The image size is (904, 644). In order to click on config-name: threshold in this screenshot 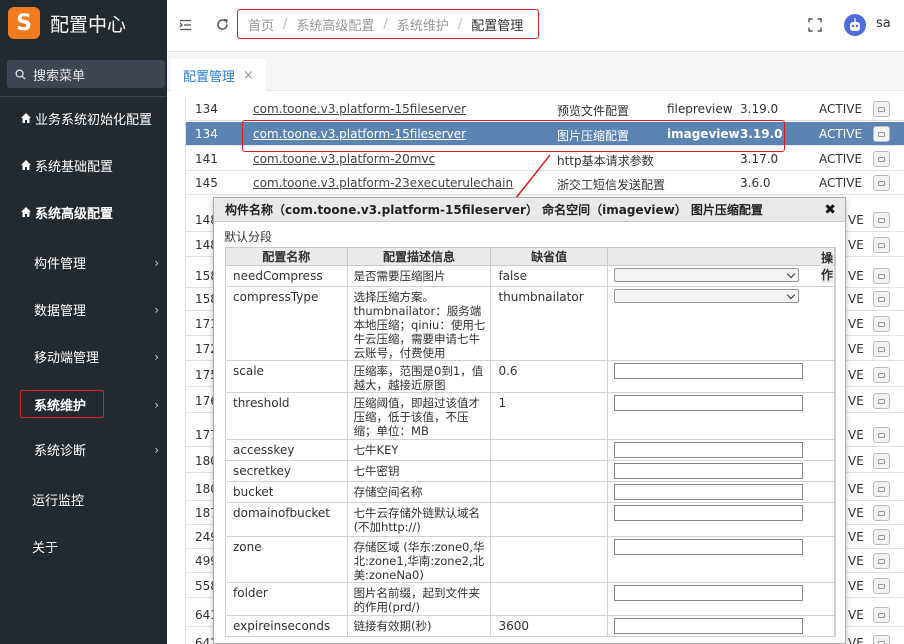, I will do `click(286, 416)`.